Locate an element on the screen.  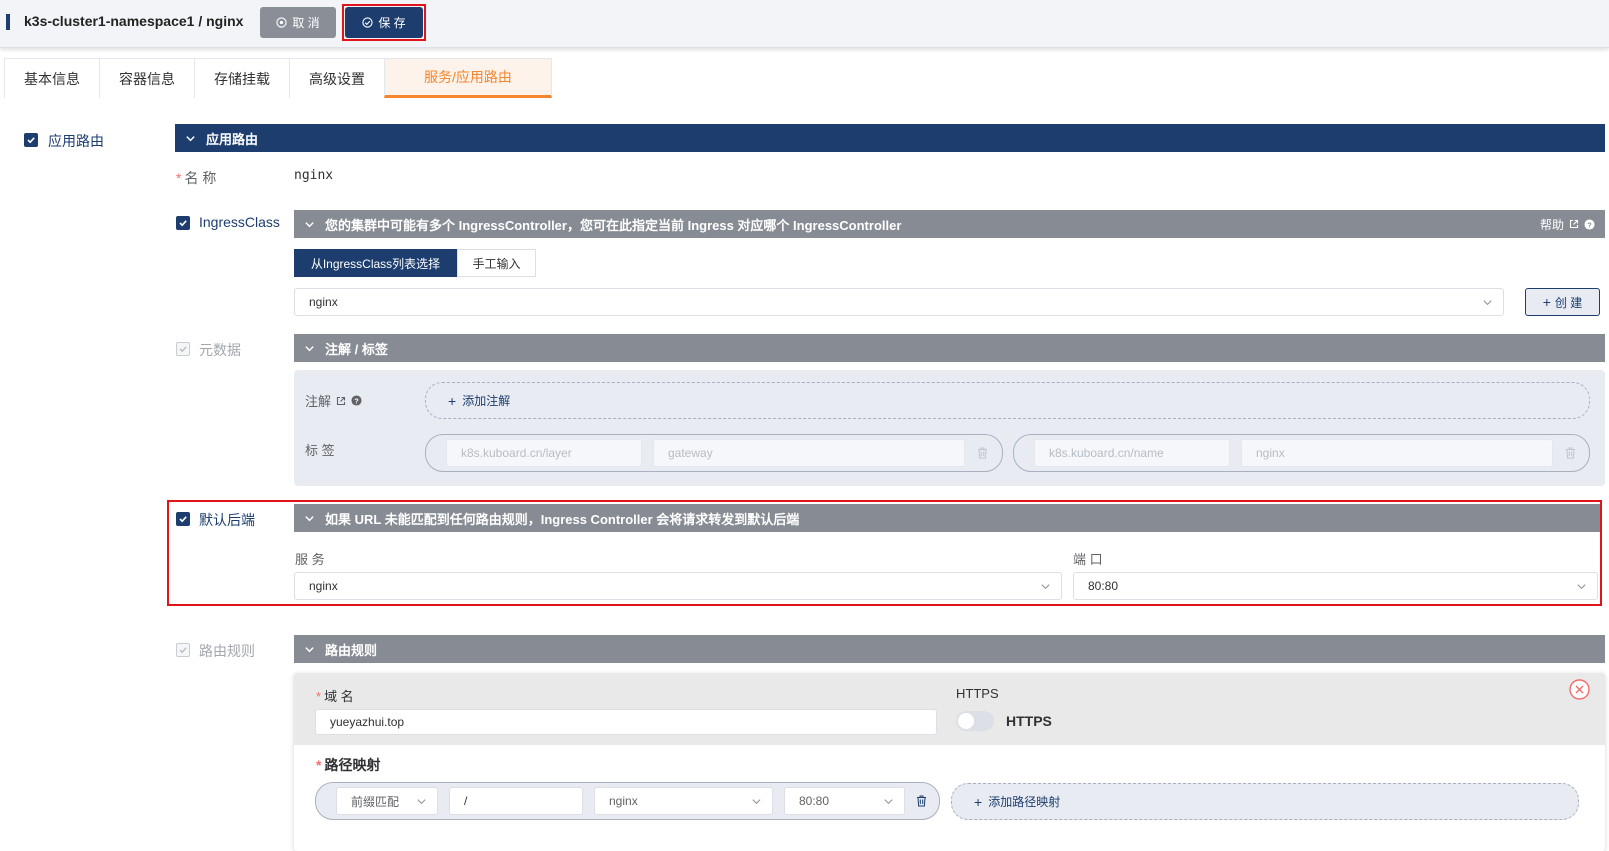
metadata-checkbox-label: 元数据 is located at coordinates (220, 350).